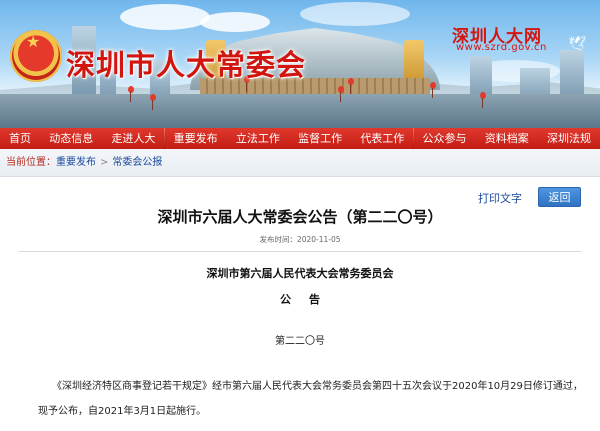 The image size is (600, 431). Describe the element at coordinates (382, 138) in the screenshot. I see `nav-item-deputies: 代表工作` at that location.